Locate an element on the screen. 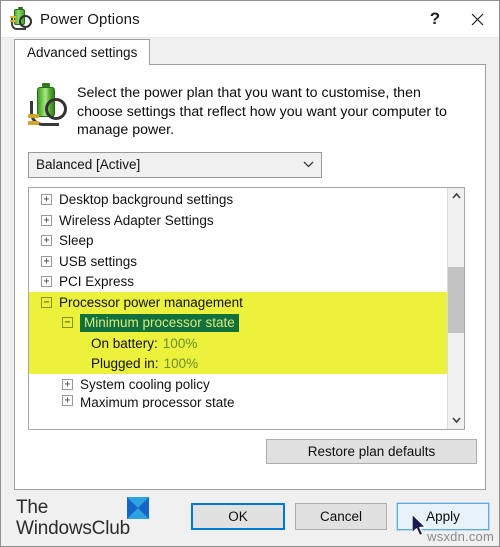  scroll-up-icon is located at coordinates (456, 196).